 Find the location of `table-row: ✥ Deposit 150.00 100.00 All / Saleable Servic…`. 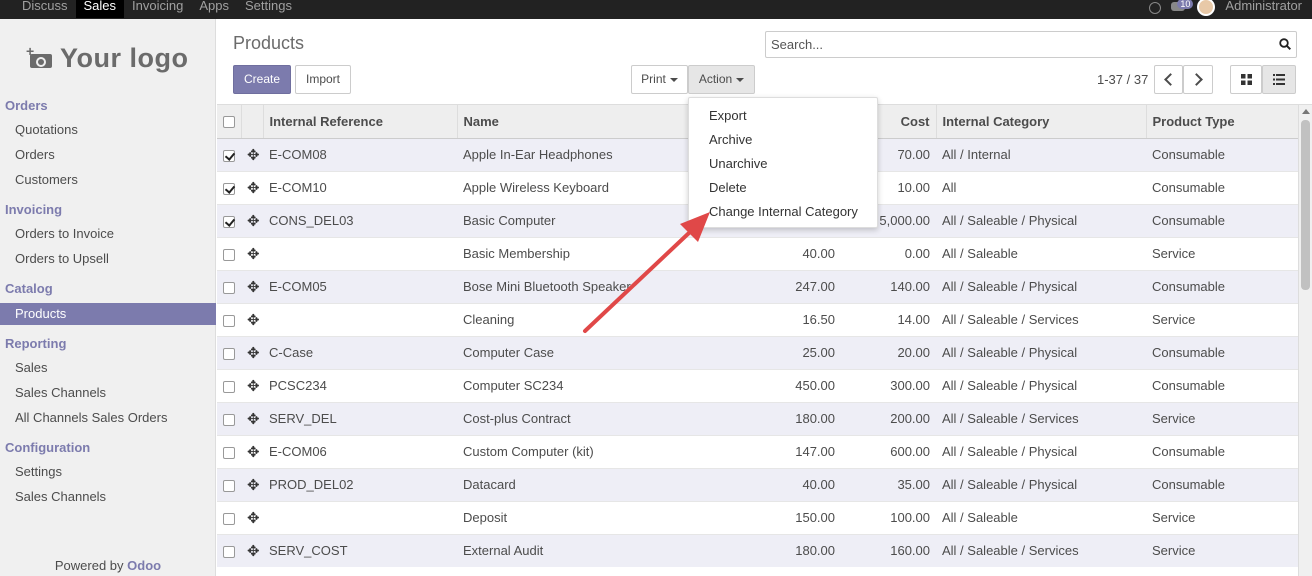

table-row: ✥ Deposit 150.00 100.00 All / Saleable Servic… is located at coordinates (757, 517).